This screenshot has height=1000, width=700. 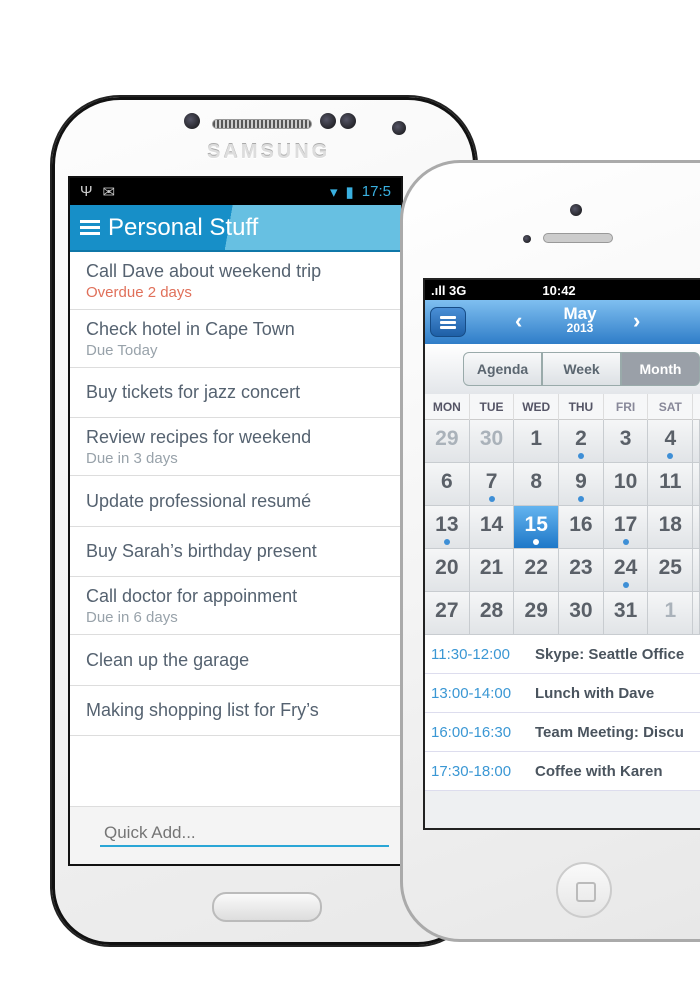 I want to click on task-item: Clean up the garage, so click(x=235, y=660).